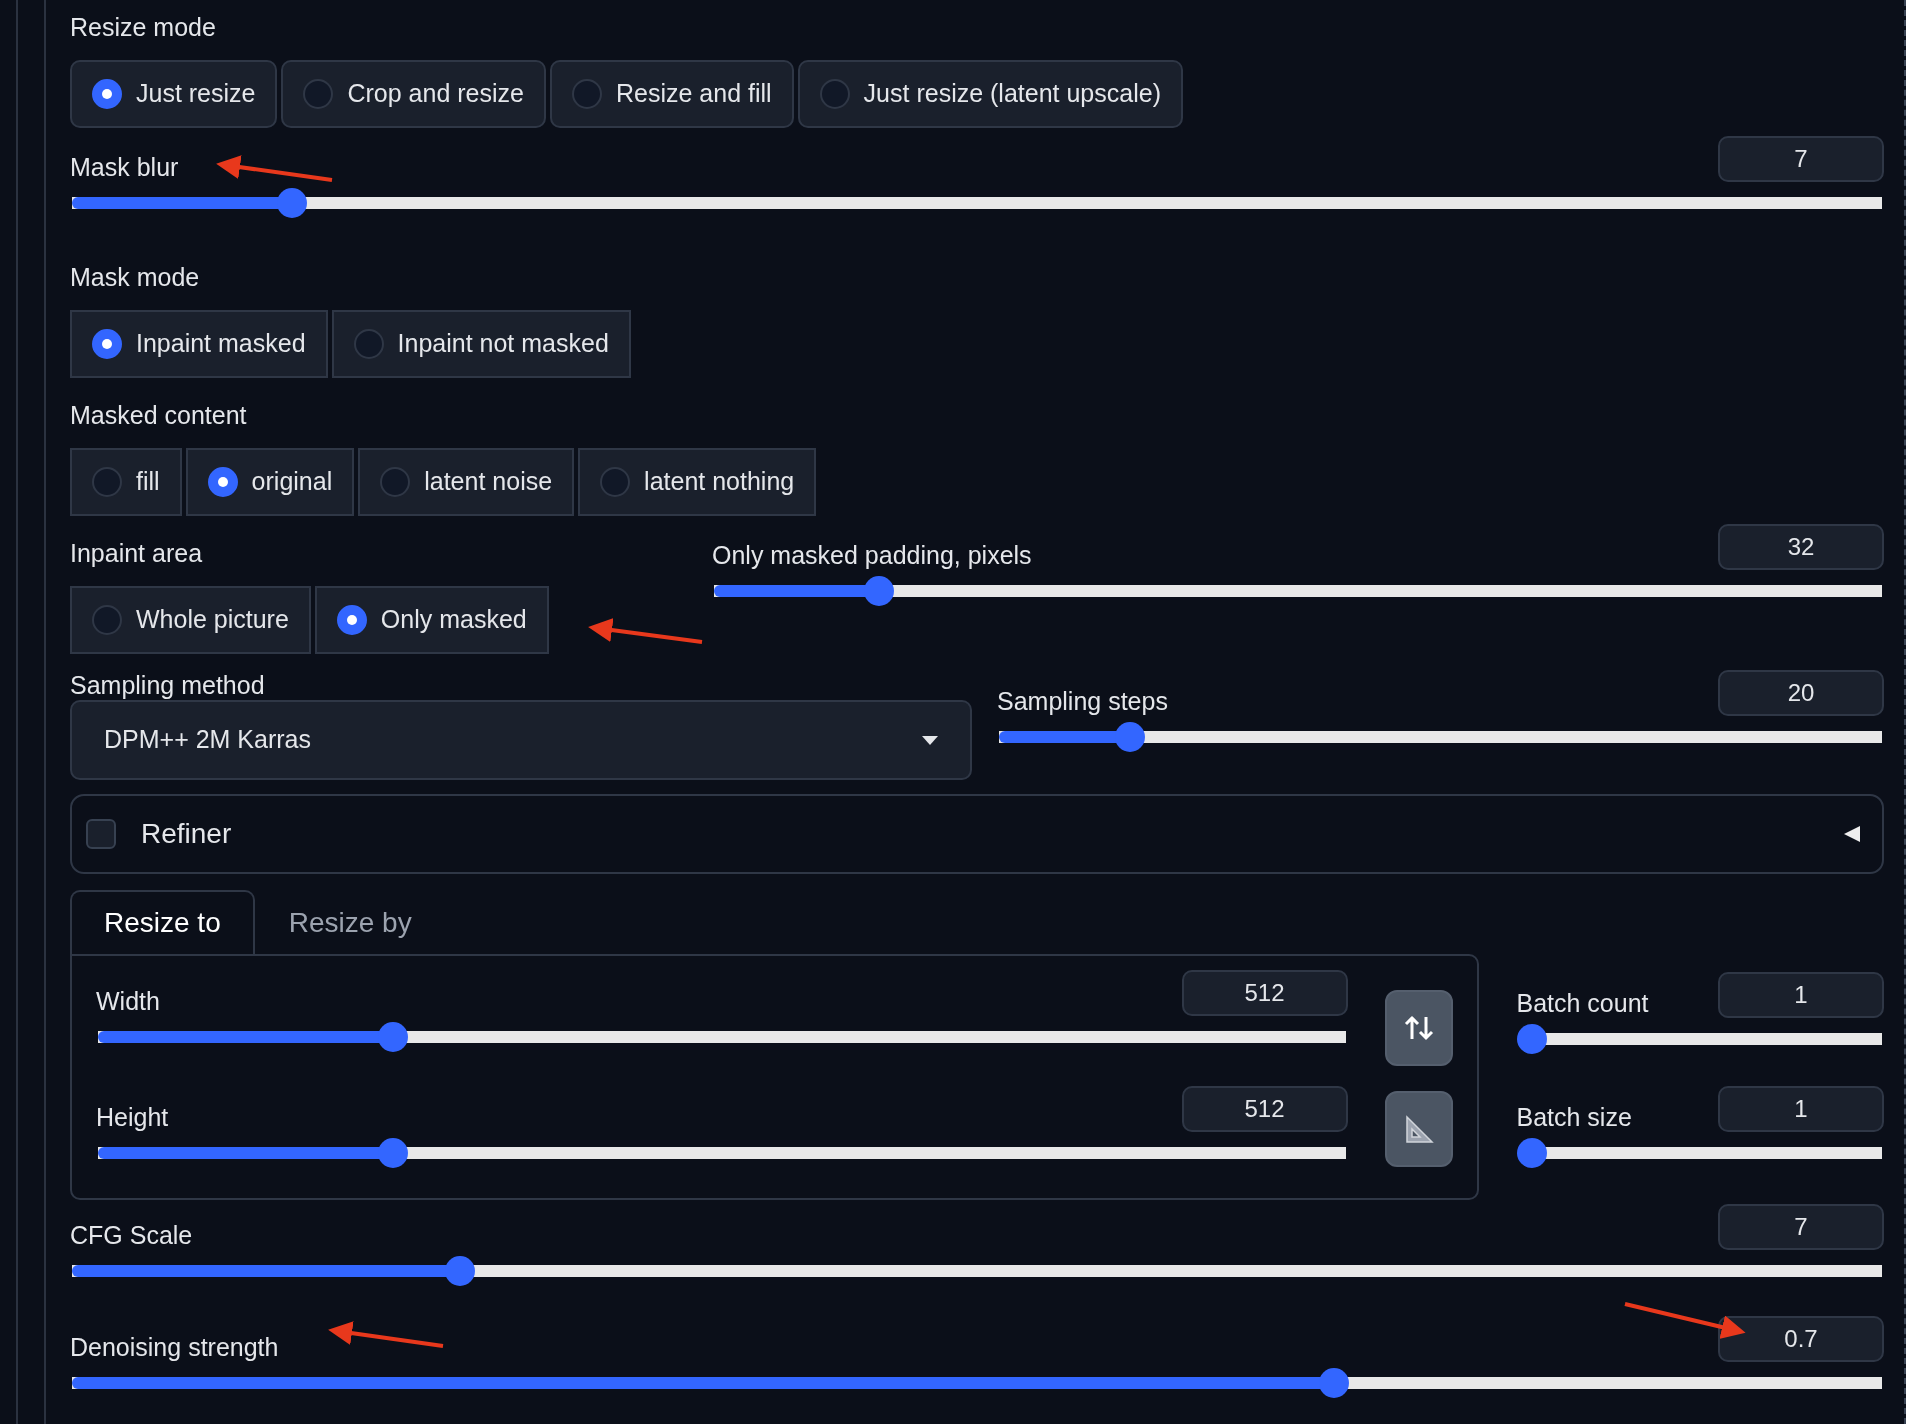 Image resolution: width=1906 pixels, height=1424 pixels. What do you see at coordinates (521, 740) in the screenshot?
I see `dropdown: DPM++ 2M Karras` at bounding box center [521, 740].